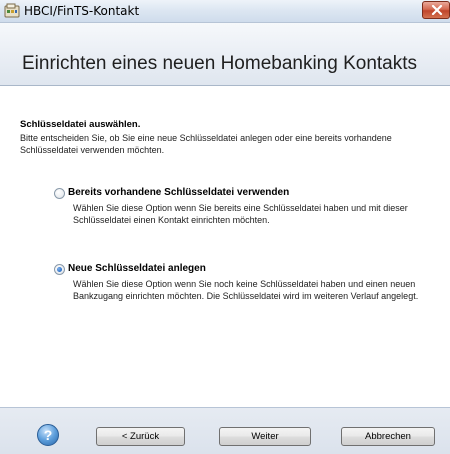 The image size is (450, 454). Describe the element at coordinates (59, 193) in the screenshot. I see `radio-existing-keyfile` at that location.